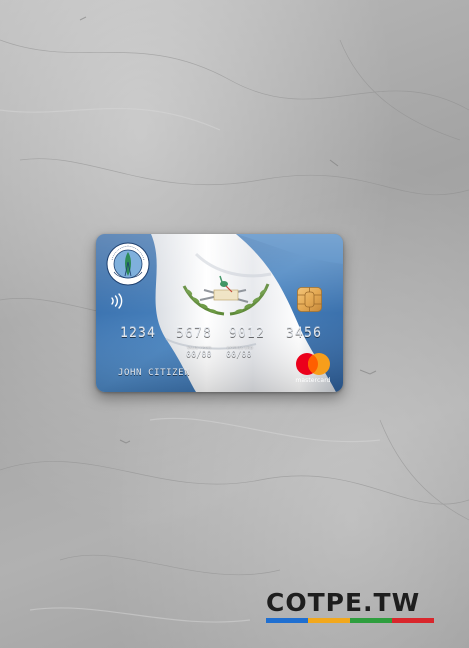 The image size is (469, 648). I want to click on expires-end-date: 00/00, so click(239, 355).